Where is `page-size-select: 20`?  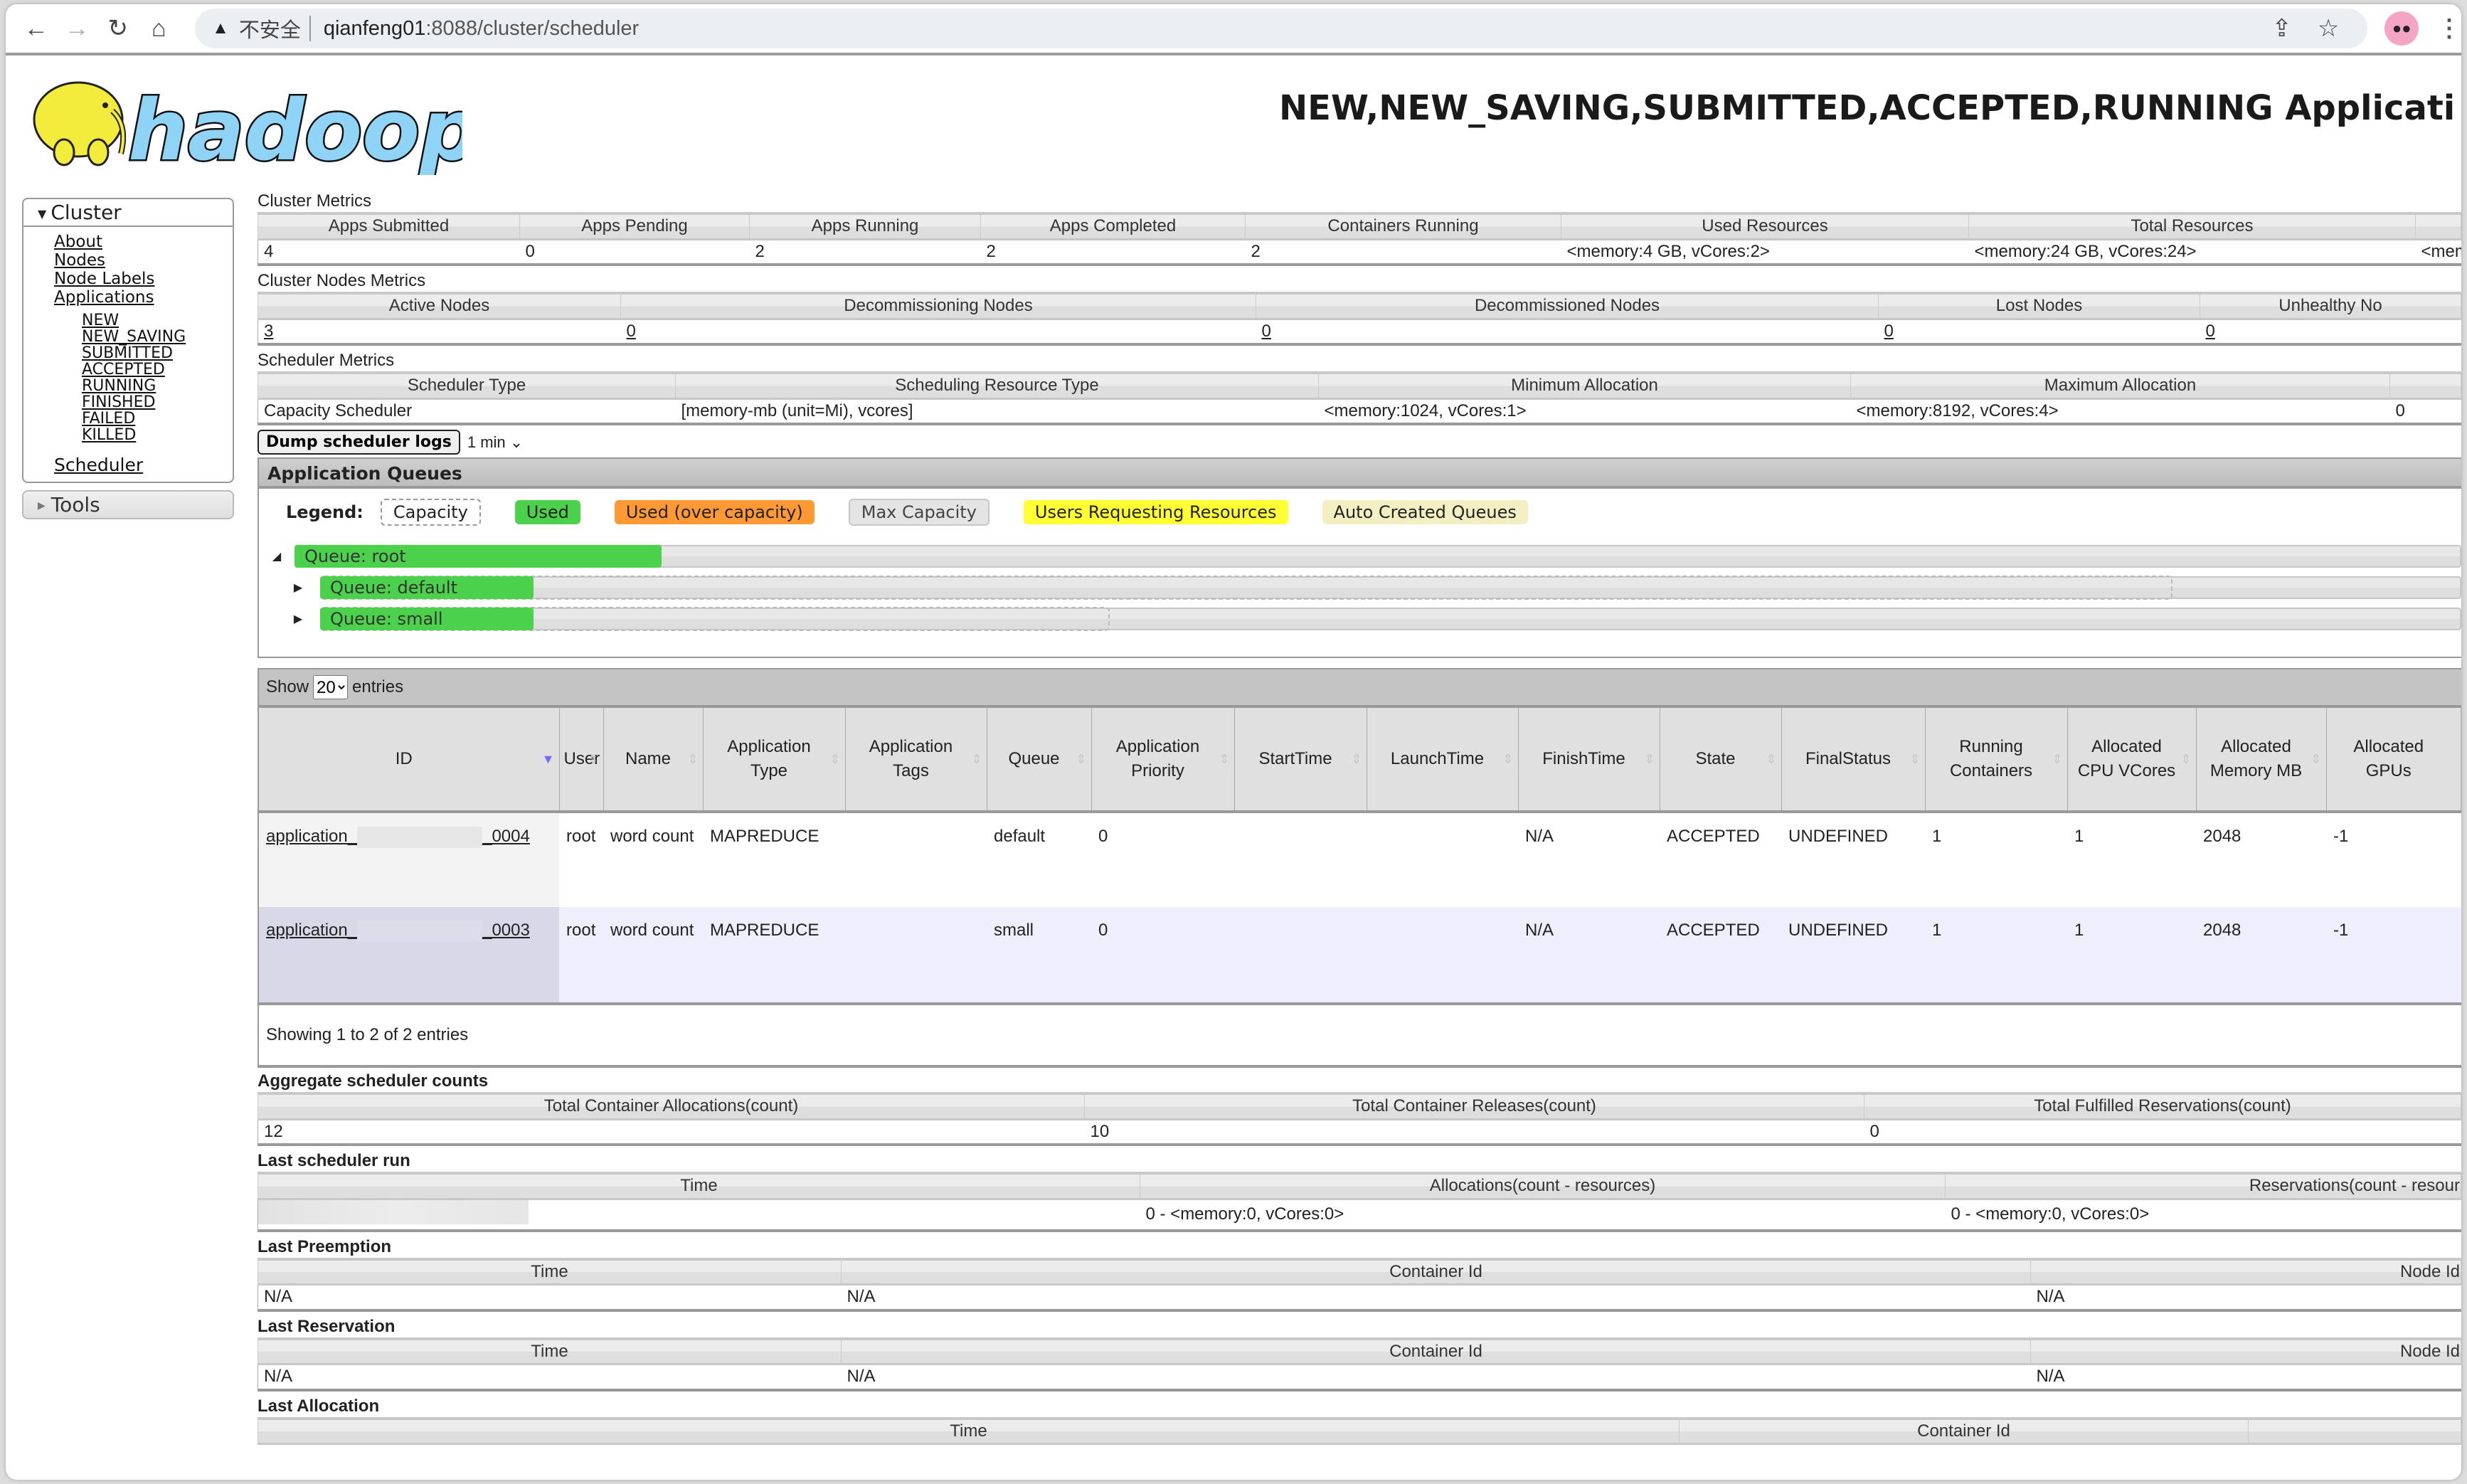
page-size-select: 20 is located at coordinates (331, 687).